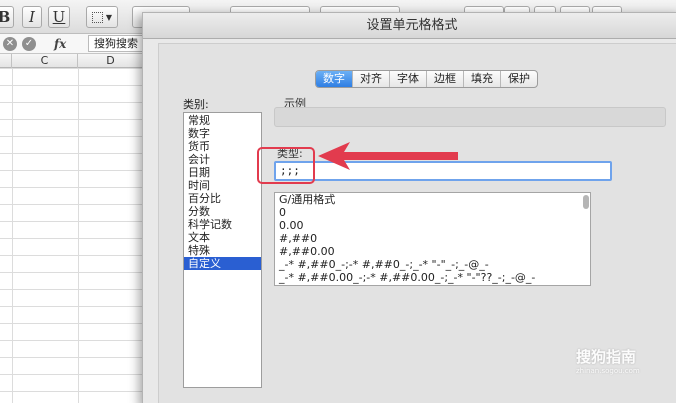 This screenshot has width=676, height=403. I want to click on category-item-general: 常规, so click(222, 120).